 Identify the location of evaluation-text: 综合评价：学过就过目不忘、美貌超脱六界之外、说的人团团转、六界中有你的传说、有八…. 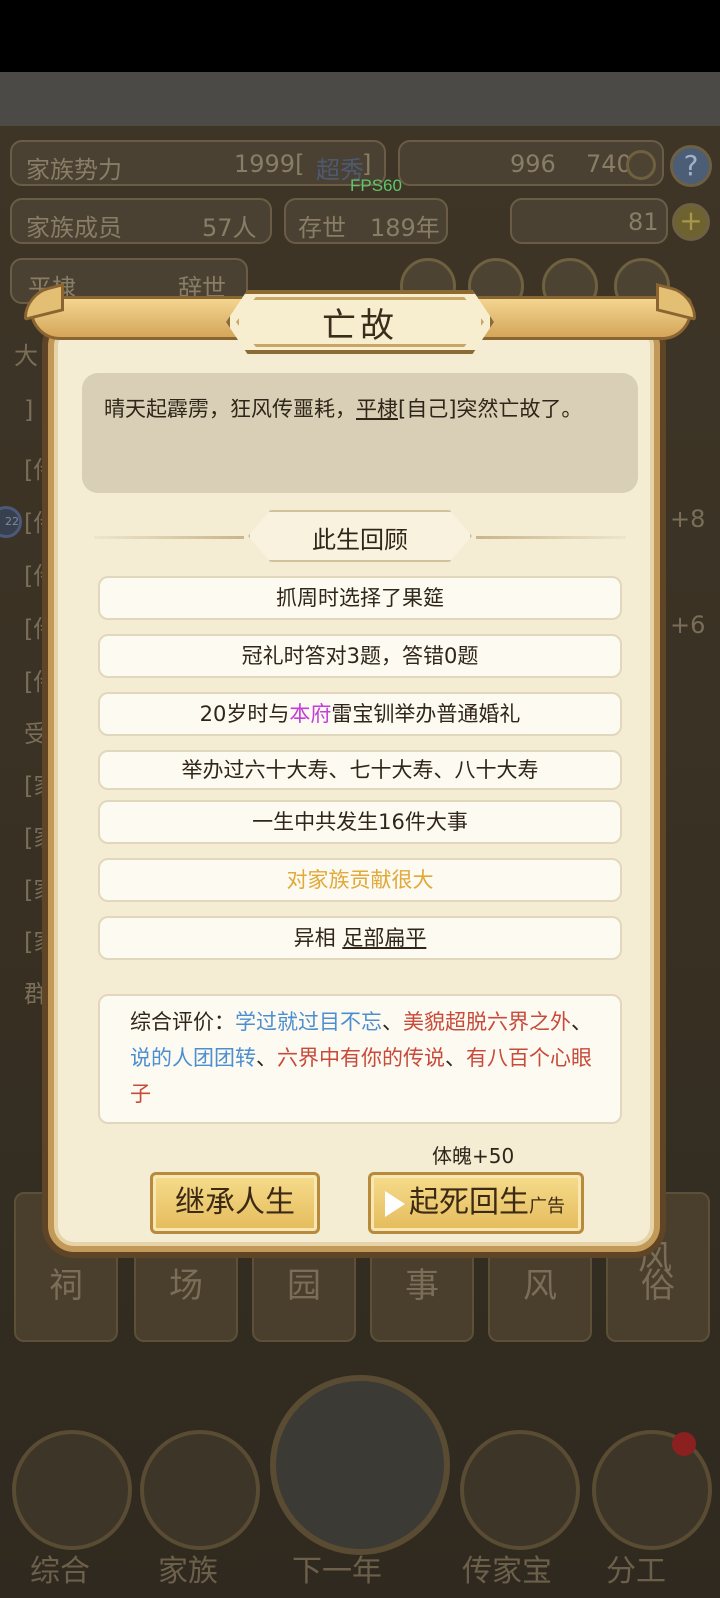
(365, 1058).